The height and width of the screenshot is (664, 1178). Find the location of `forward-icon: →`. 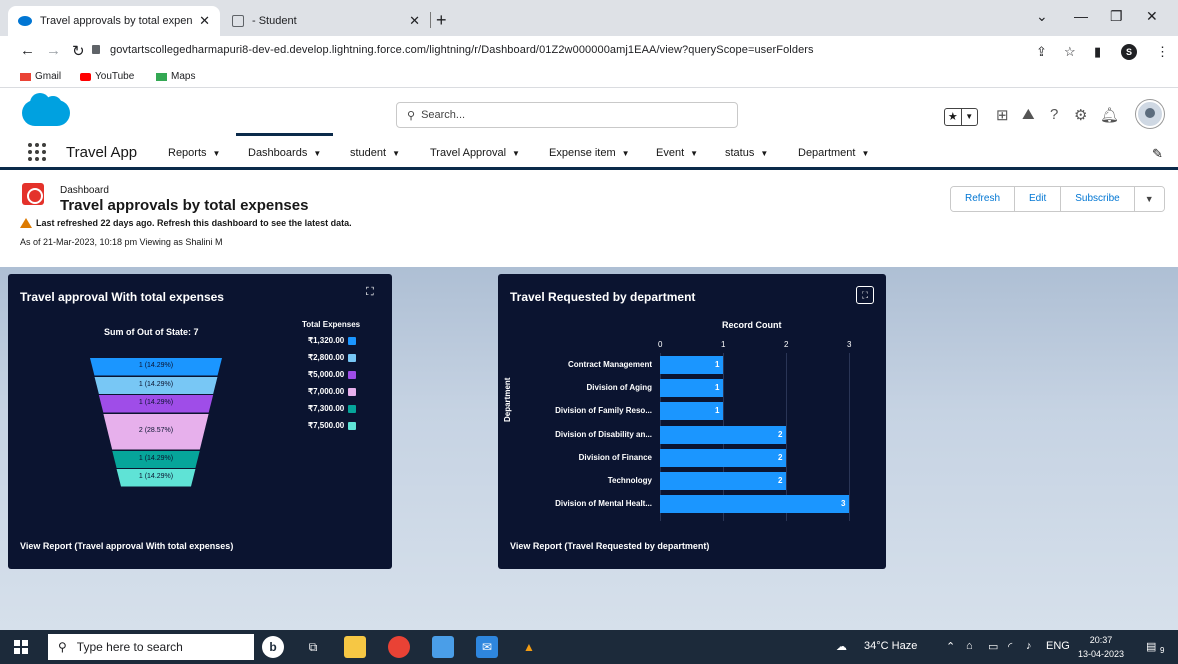

forward-icon: → is located at coordinates (53, 50).